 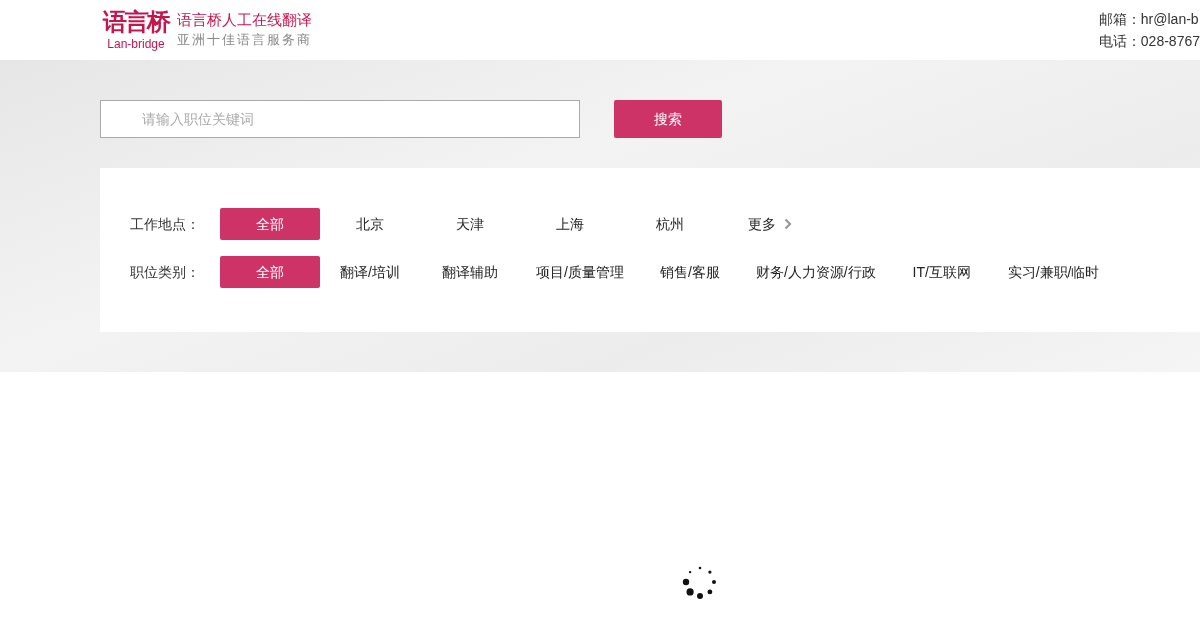 I want to click on logo: 语言桥 Lan-bridge, so click(x=136, y=30).